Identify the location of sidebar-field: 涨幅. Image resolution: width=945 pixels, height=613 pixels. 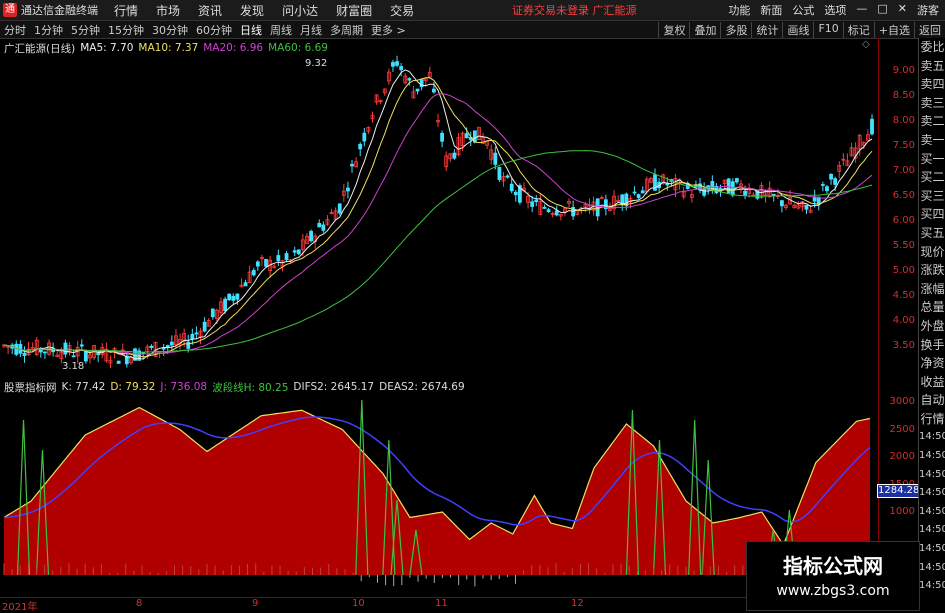
(932, 289).